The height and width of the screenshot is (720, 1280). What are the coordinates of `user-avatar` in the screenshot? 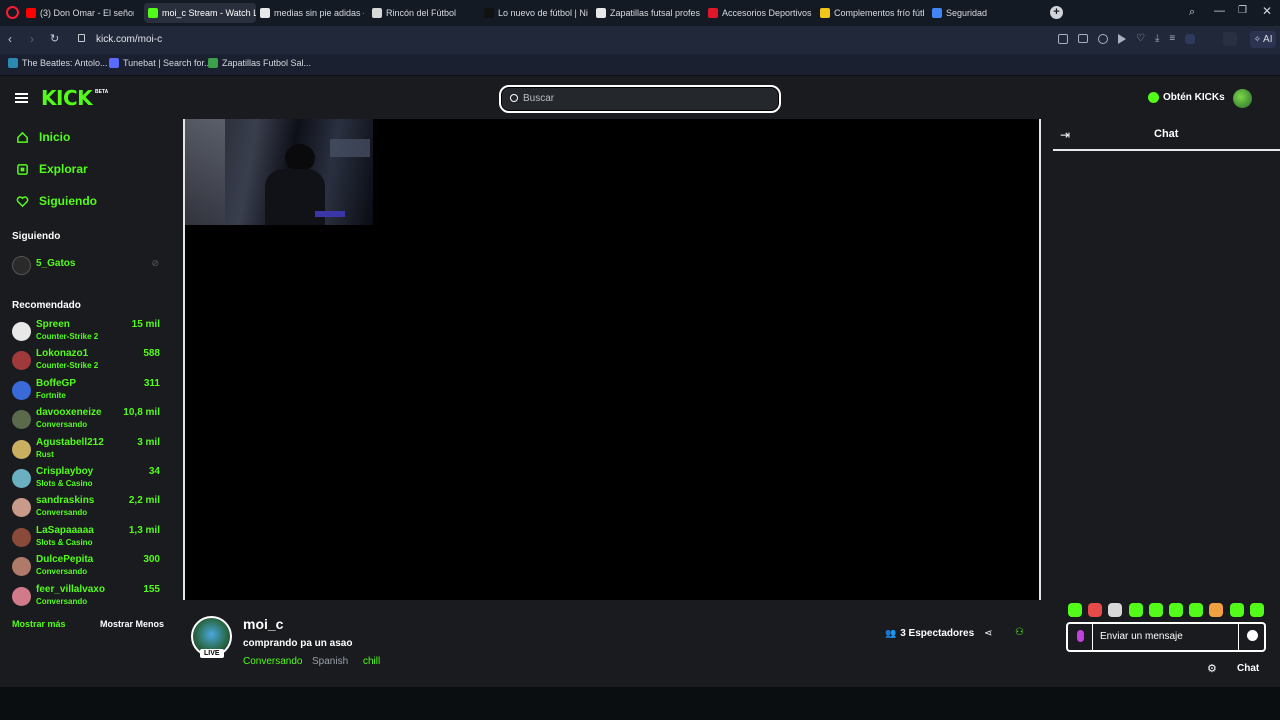 It's located at (1242, 98).